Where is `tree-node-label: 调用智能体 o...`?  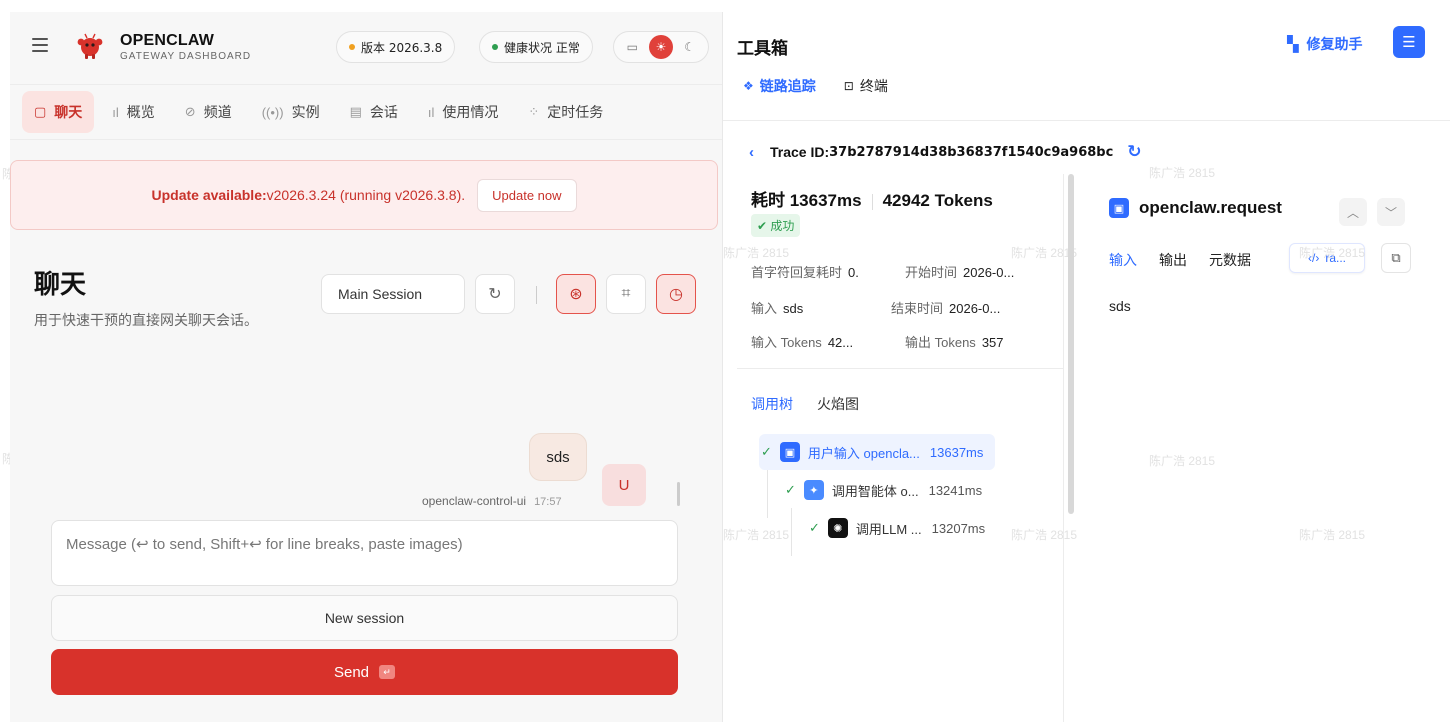
tree-node-label: 调用智能体 o... is located at coordinates (875, 491).